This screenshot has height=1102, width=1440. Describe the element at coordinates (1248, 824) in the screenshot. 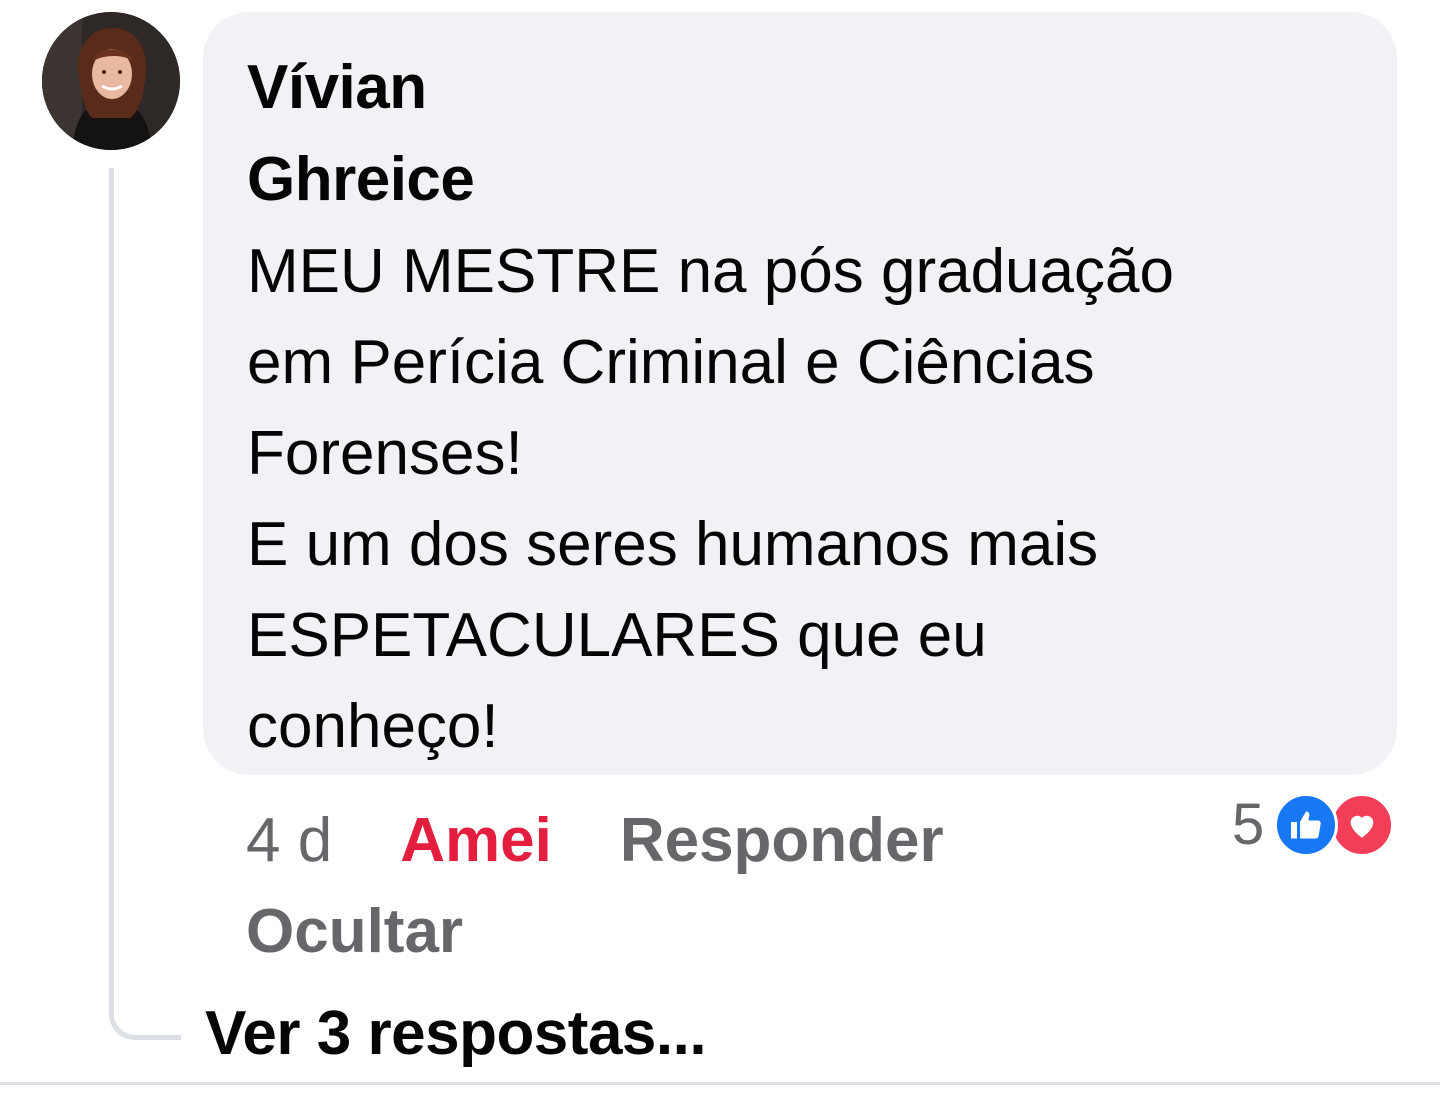

I see `reaction-count: 5` at that location.